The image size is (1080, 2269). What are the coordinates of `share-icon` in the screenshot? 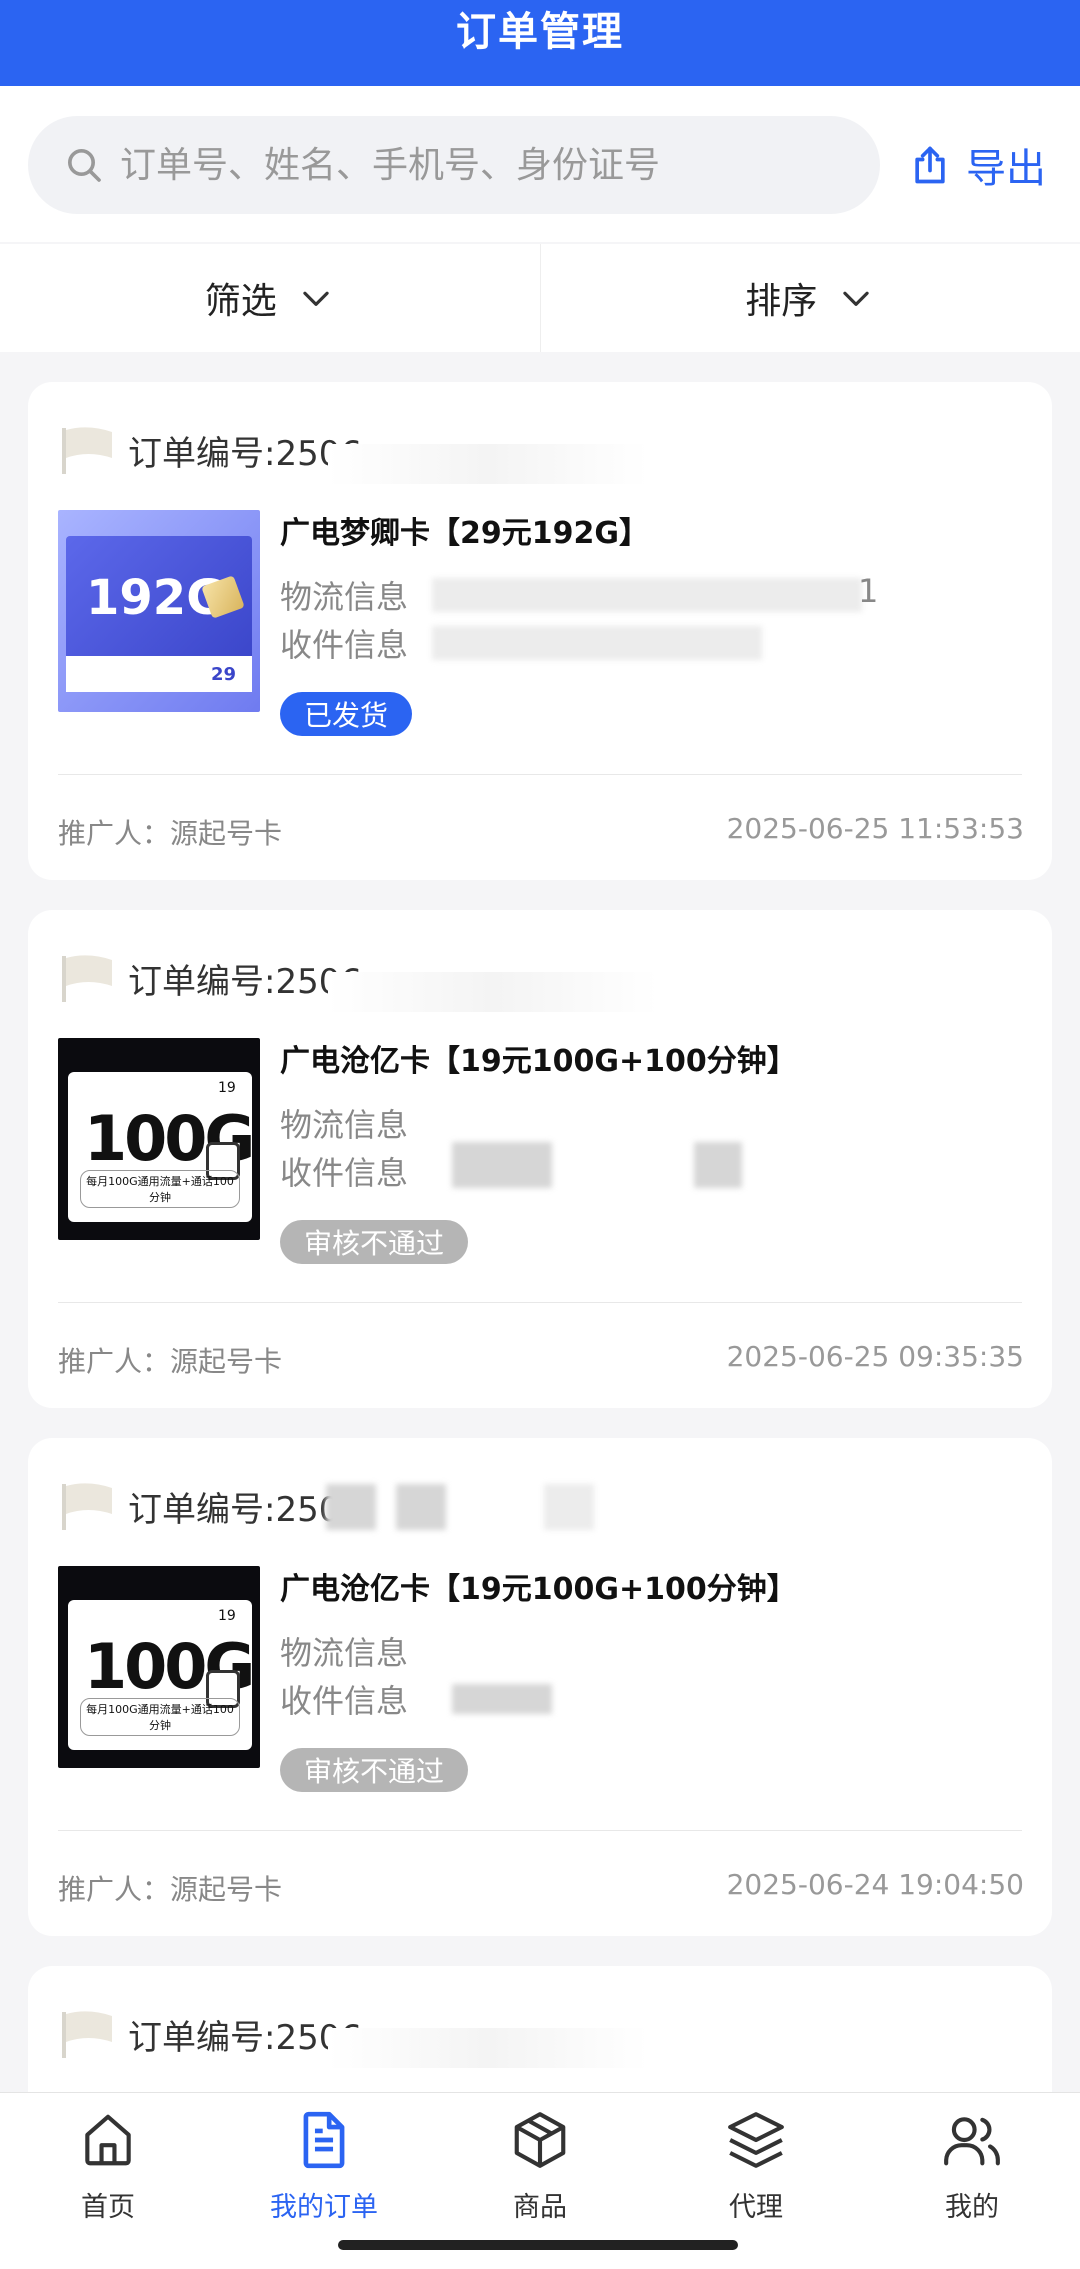 It's located at (930, 165).